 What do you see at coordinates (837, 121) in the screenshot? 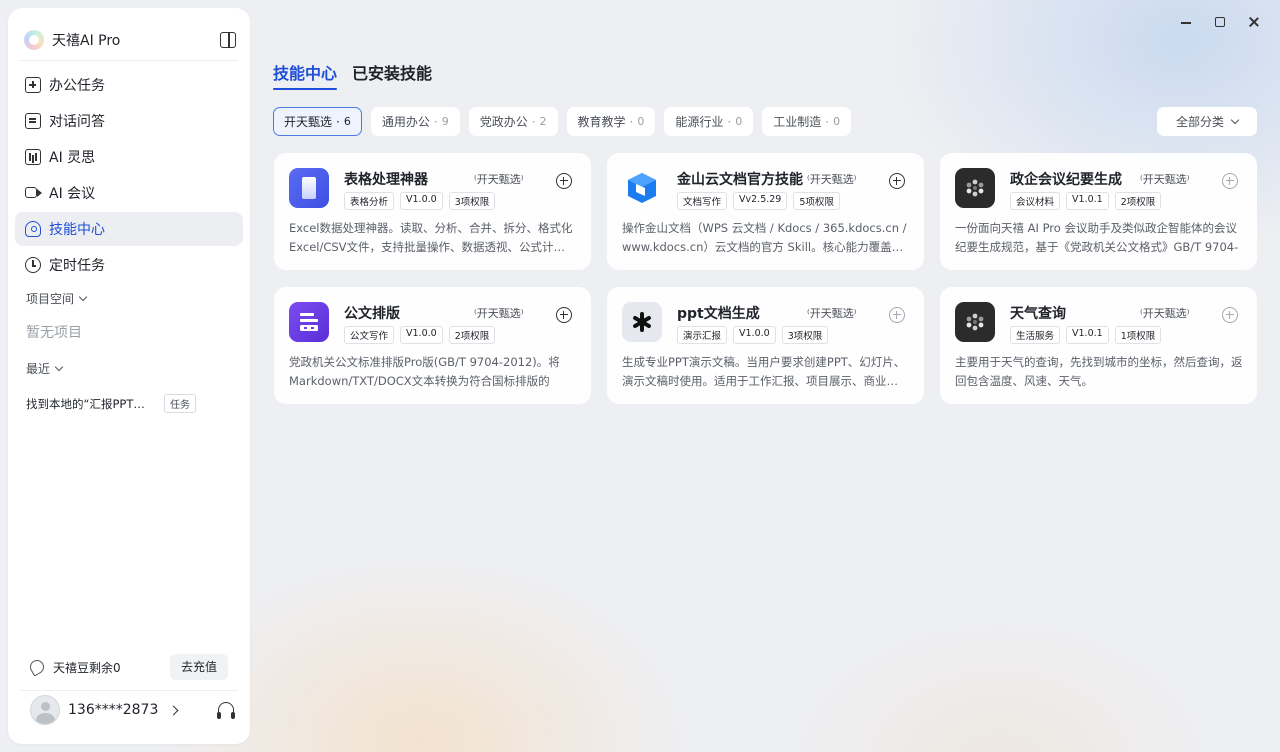
I see `filter-count: 0` at bounding box center [837, 121].